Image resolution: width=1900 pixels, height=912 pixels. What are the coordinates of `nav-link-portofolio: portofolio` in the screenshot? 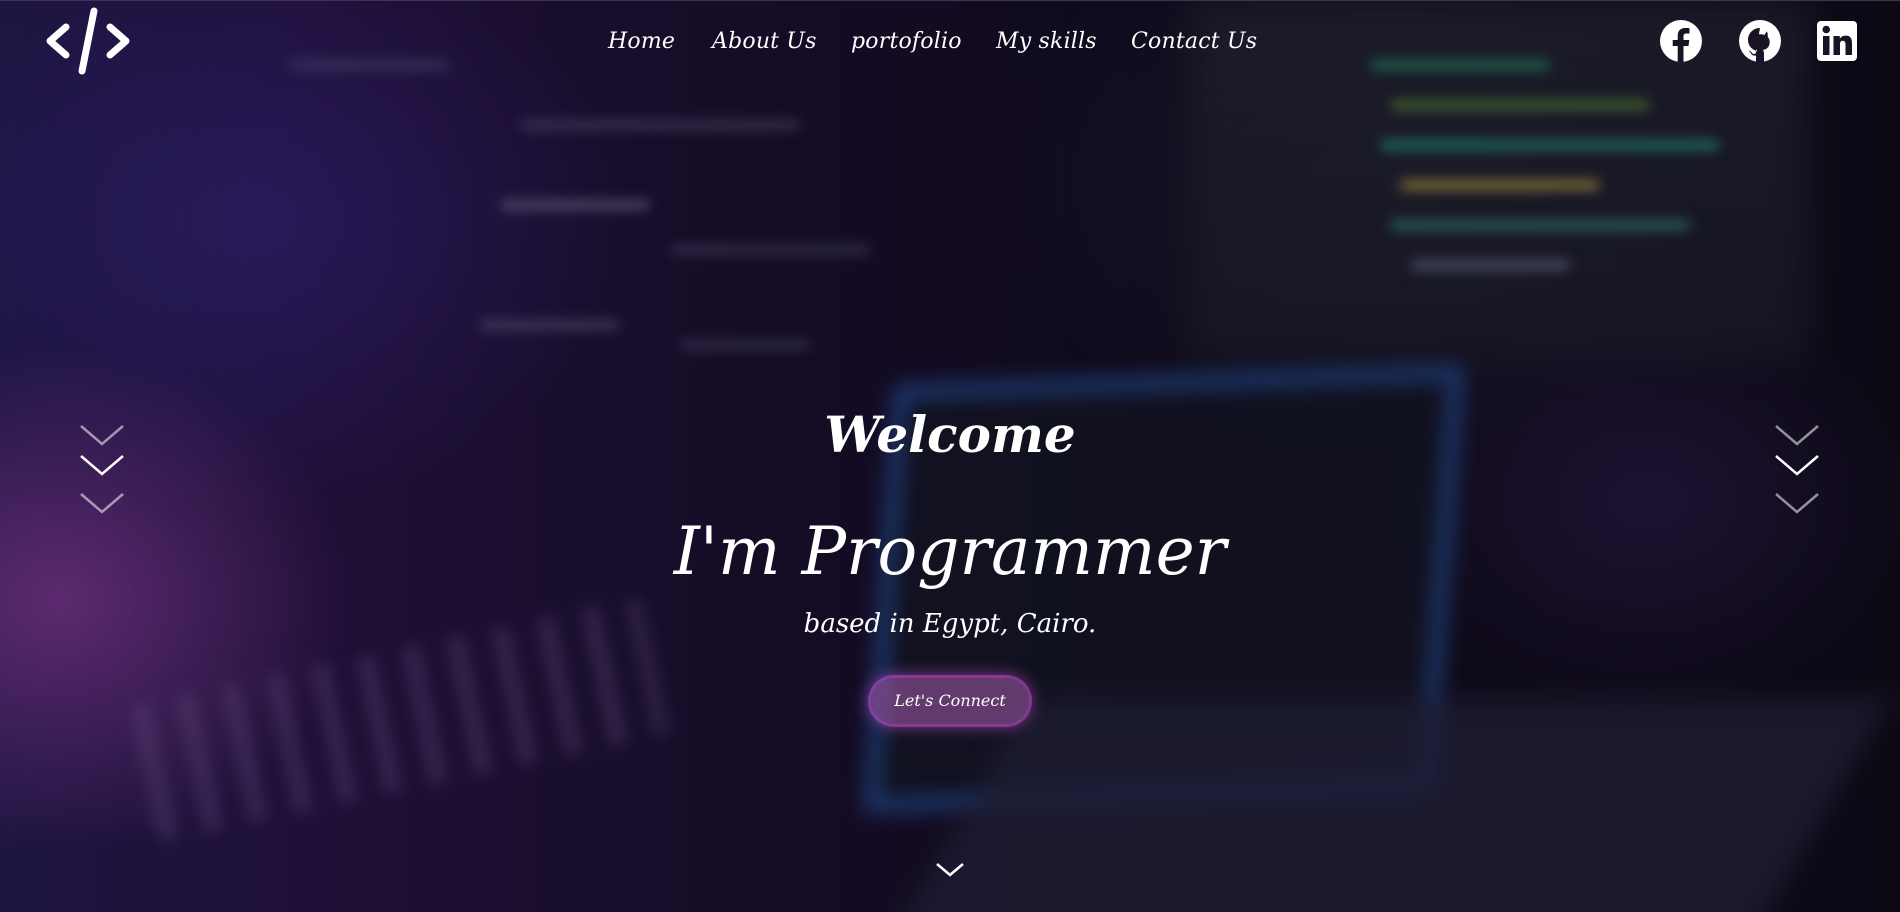 It's located at (906, 41).